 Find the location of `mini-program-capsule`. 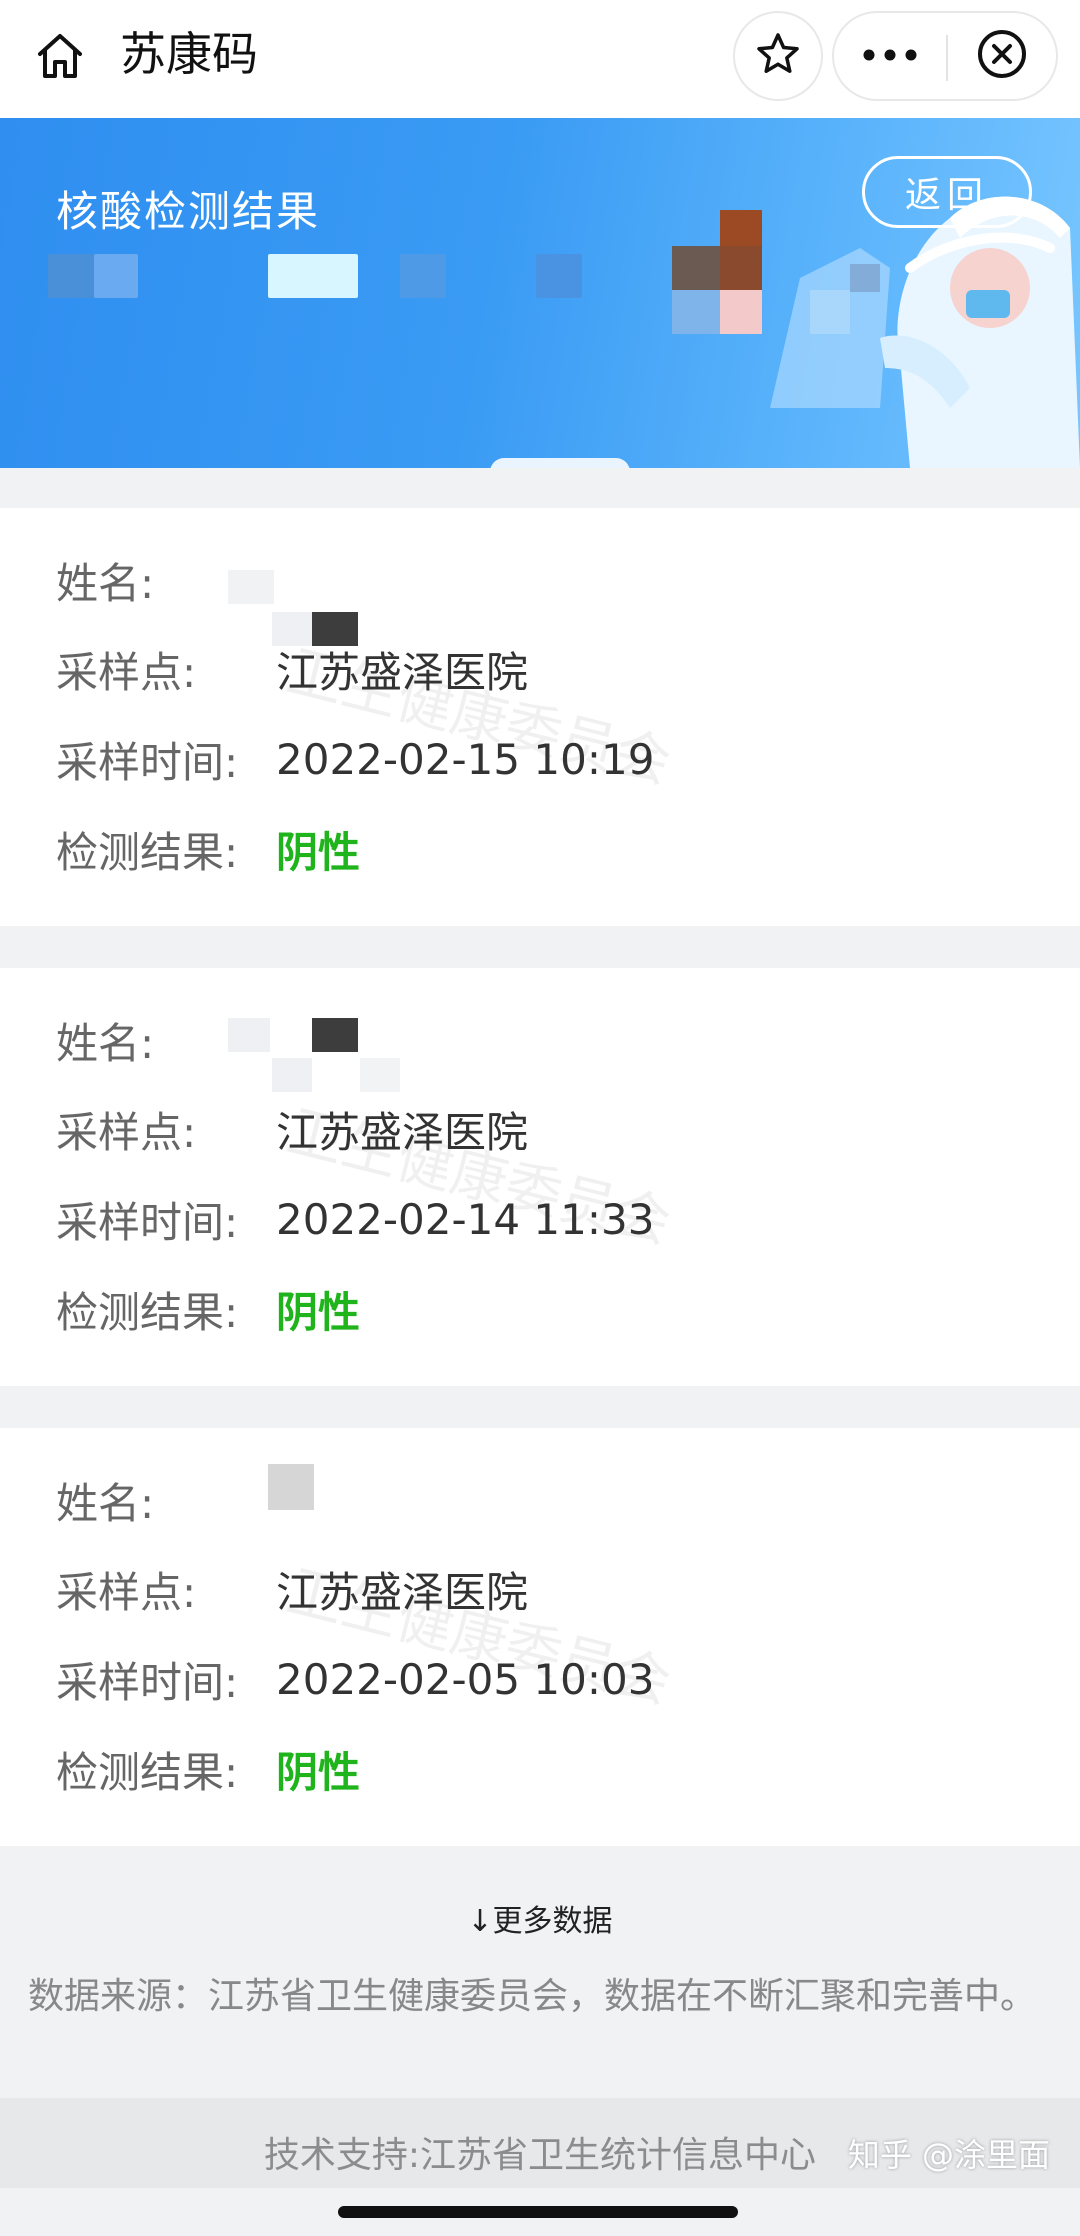

mini-program-capsule is located at coordinates (945, 56).